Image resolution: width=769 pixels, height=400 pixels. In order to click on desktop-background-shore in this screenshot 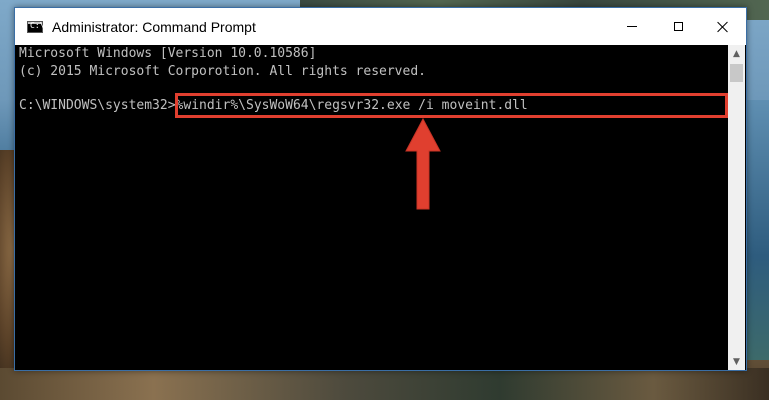, I will do `click(384, 384)`.